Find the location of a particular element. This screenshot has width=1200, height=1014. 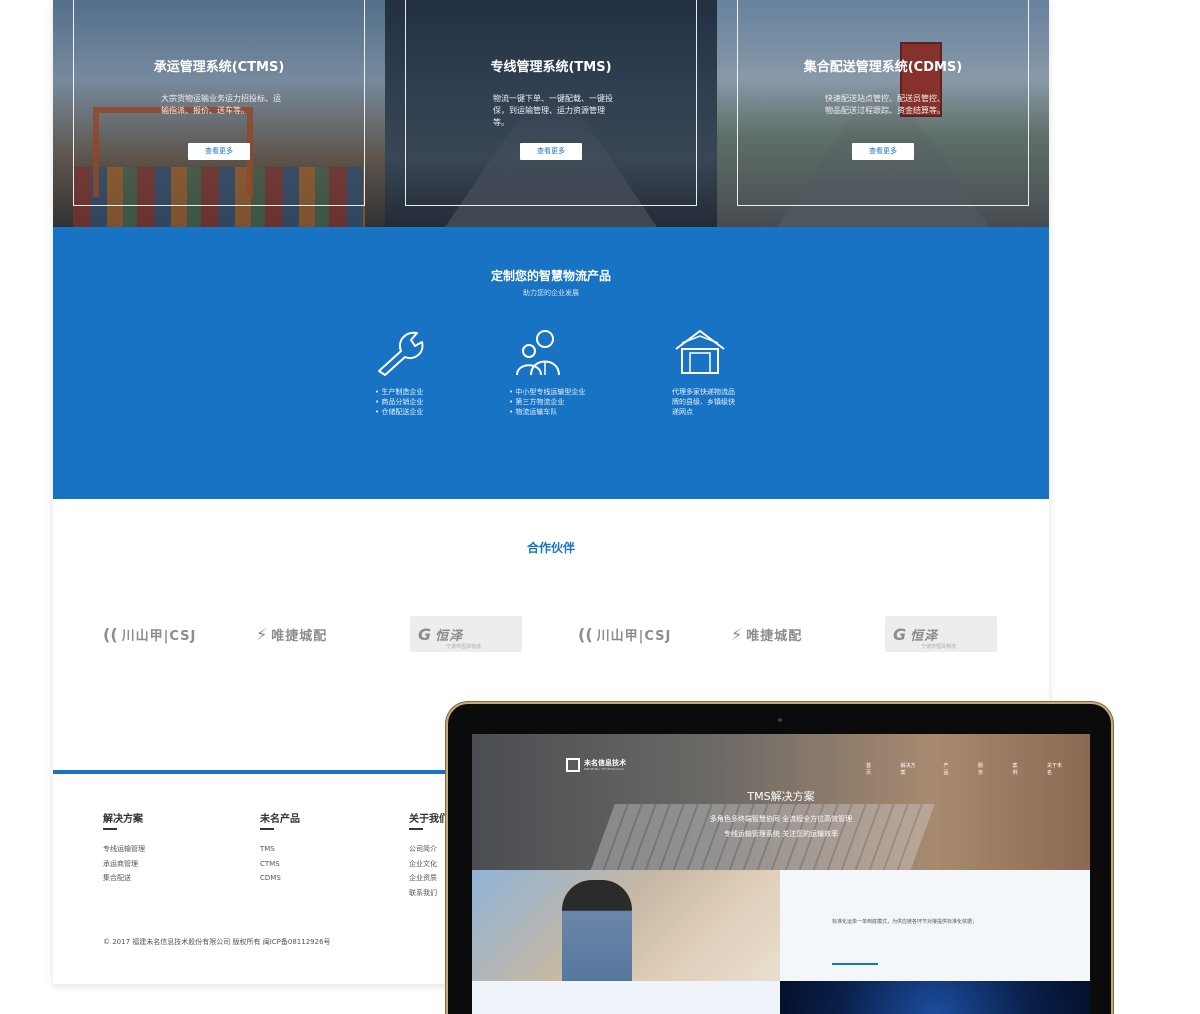

worker-figure is located at coordinates (597, 930).